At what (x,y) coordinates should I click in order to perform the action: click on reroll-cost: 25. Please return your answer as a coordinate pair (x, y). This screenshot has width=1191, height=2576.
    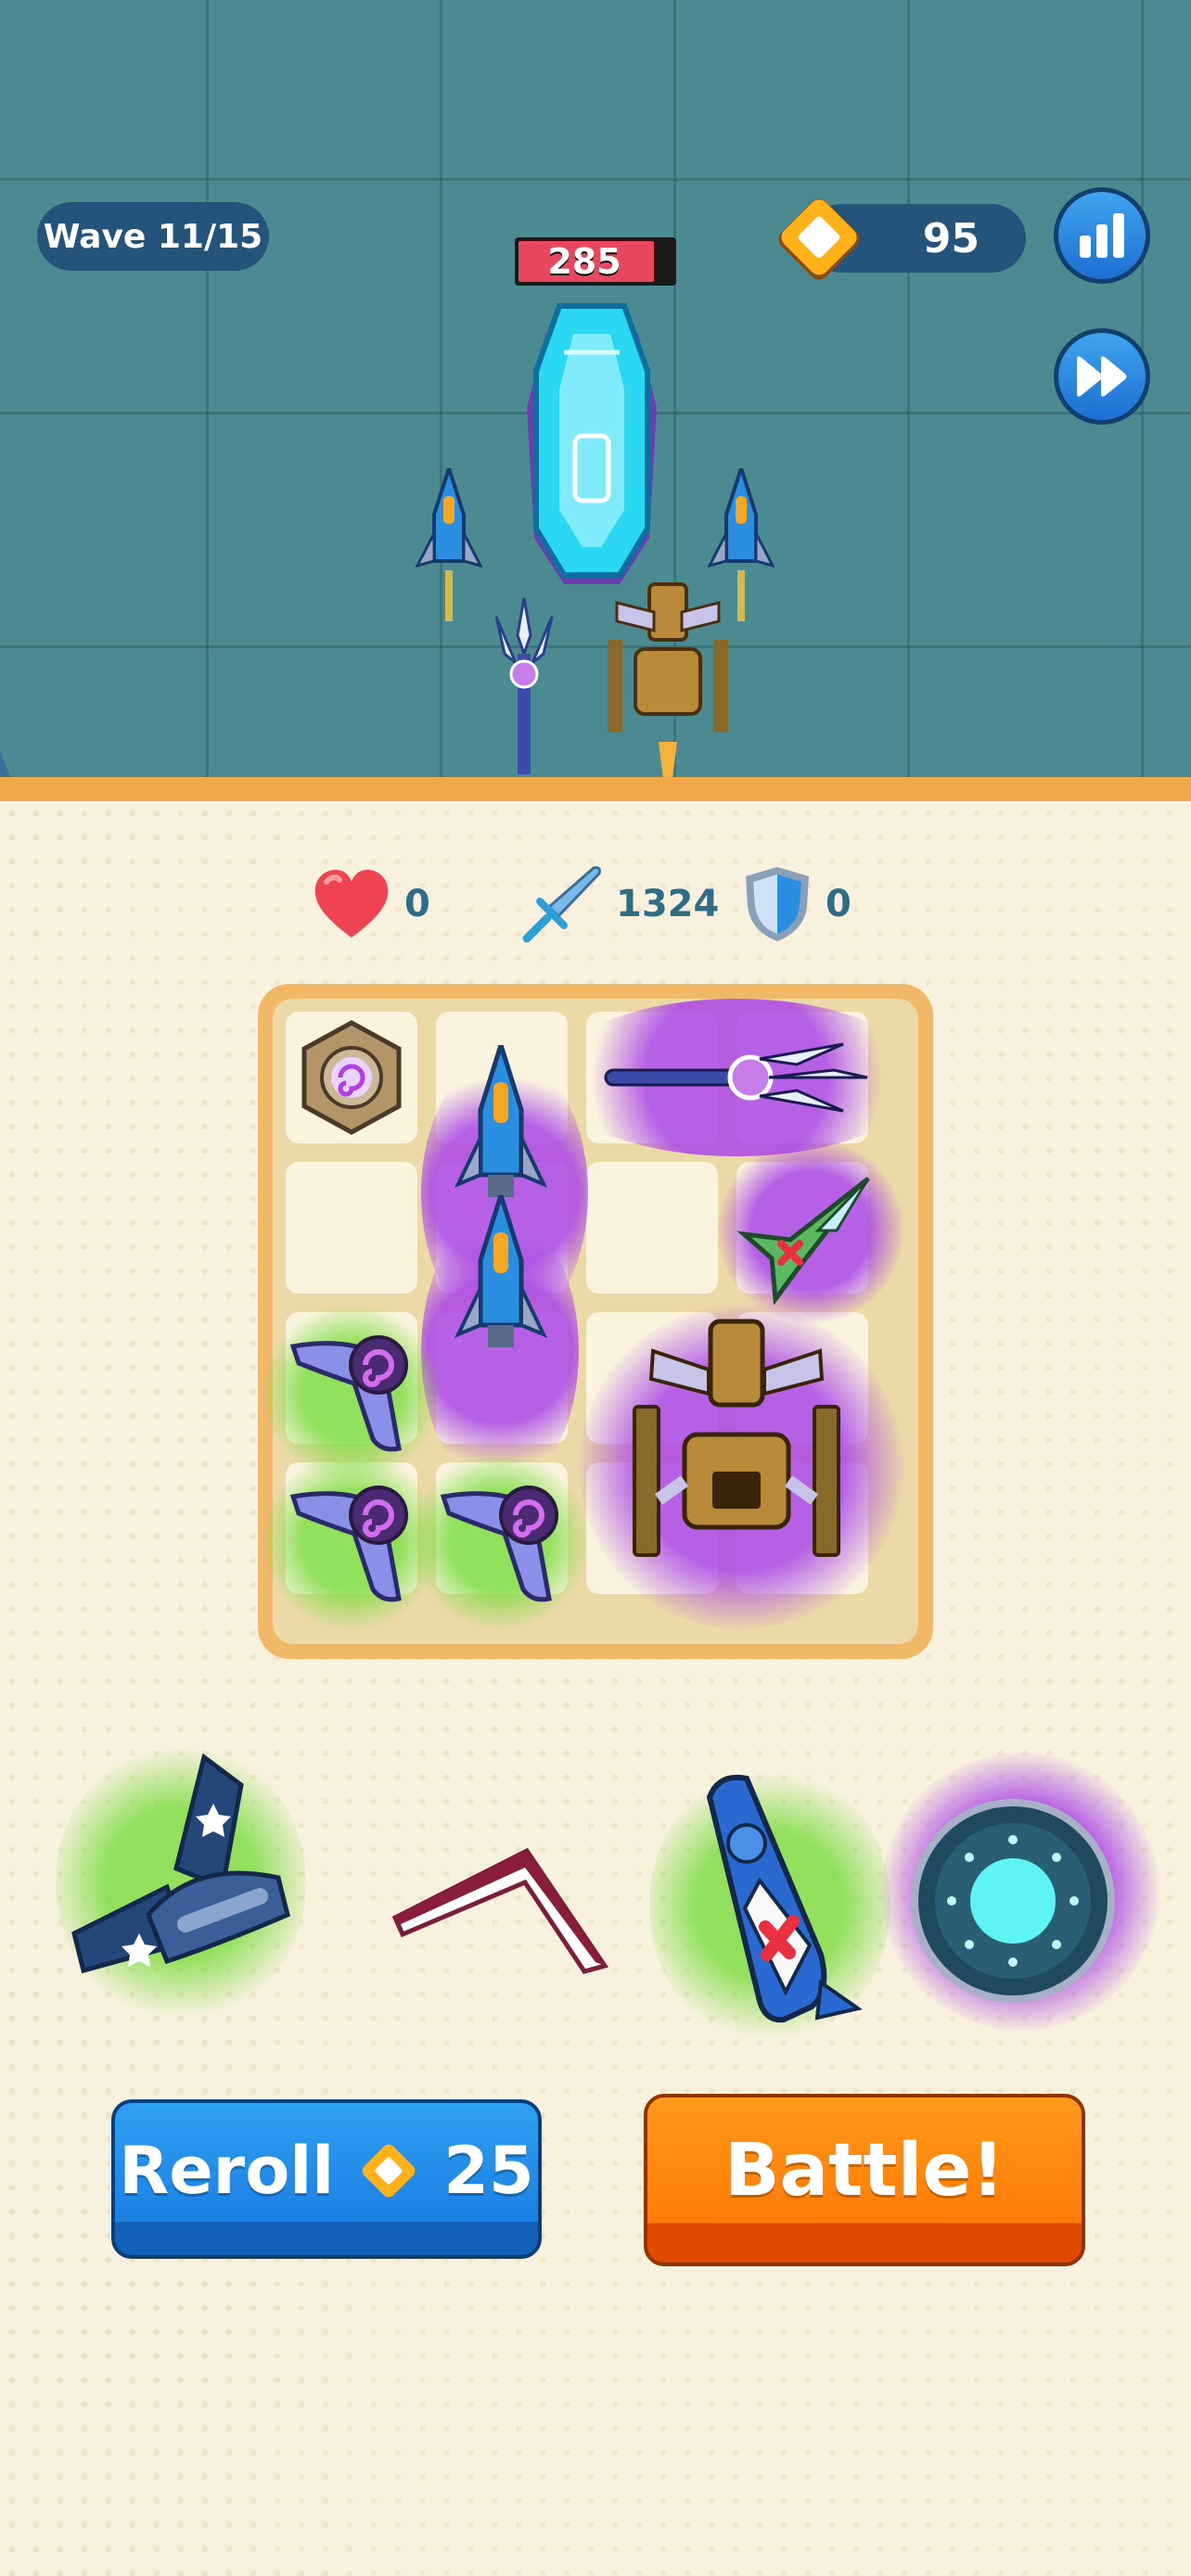
    Looking at the image, I should click on (488, 2171).